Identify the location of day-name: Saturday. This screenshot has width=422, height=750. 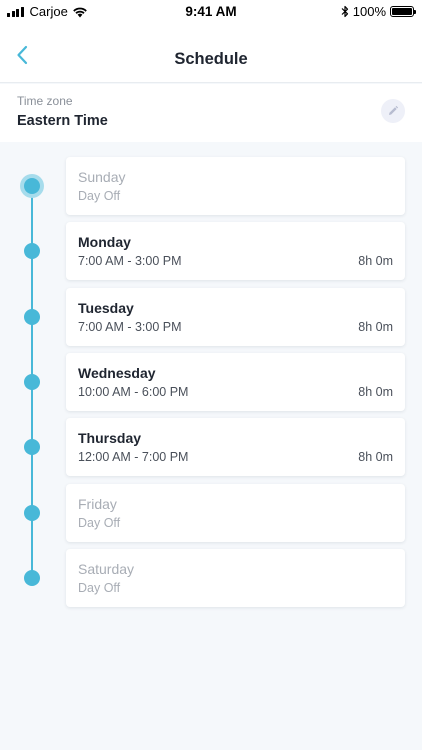
(106, 569).